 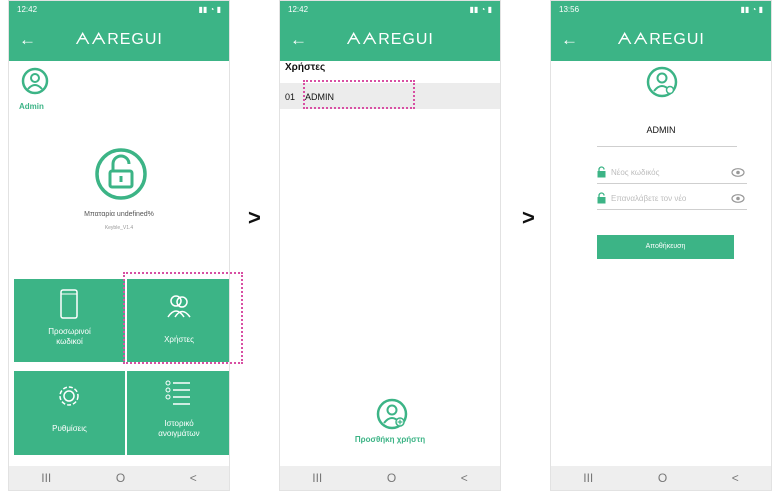 What do you see at coordinates (661, 11) in the screenshot?
I see `status-bar: 13:56 ▮▮ ◔ ▮` at bounding box center [661, 11].